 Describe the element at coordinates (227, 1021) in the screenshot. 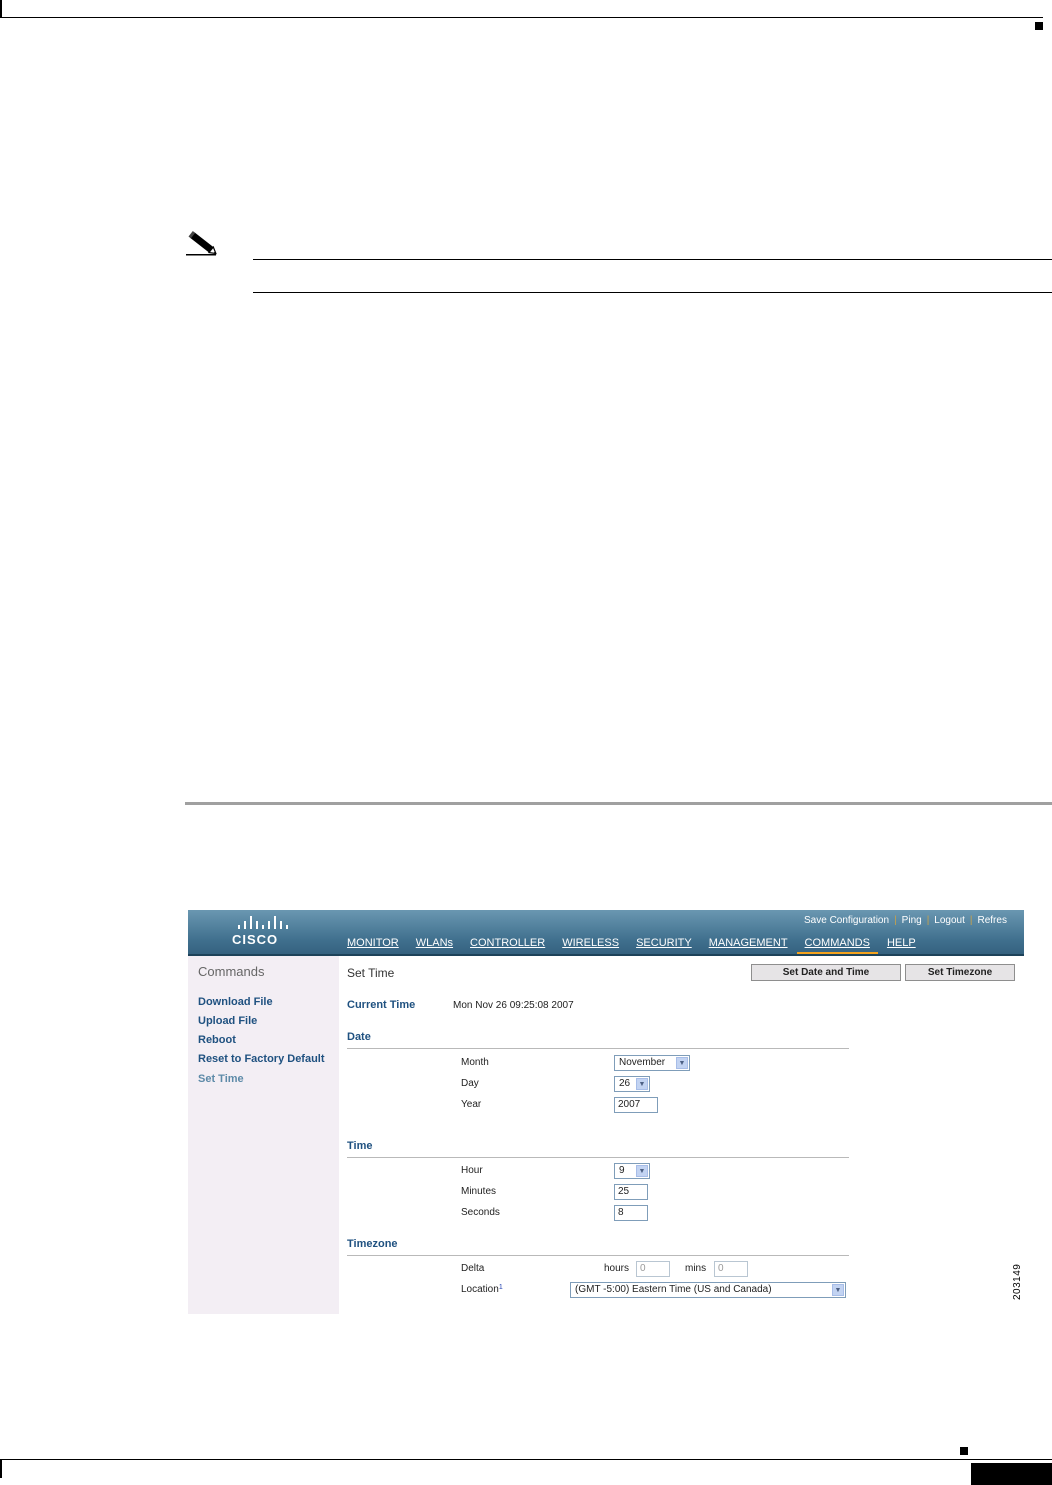

I see `sidebar-item-upload-file: Upload File` at that location.